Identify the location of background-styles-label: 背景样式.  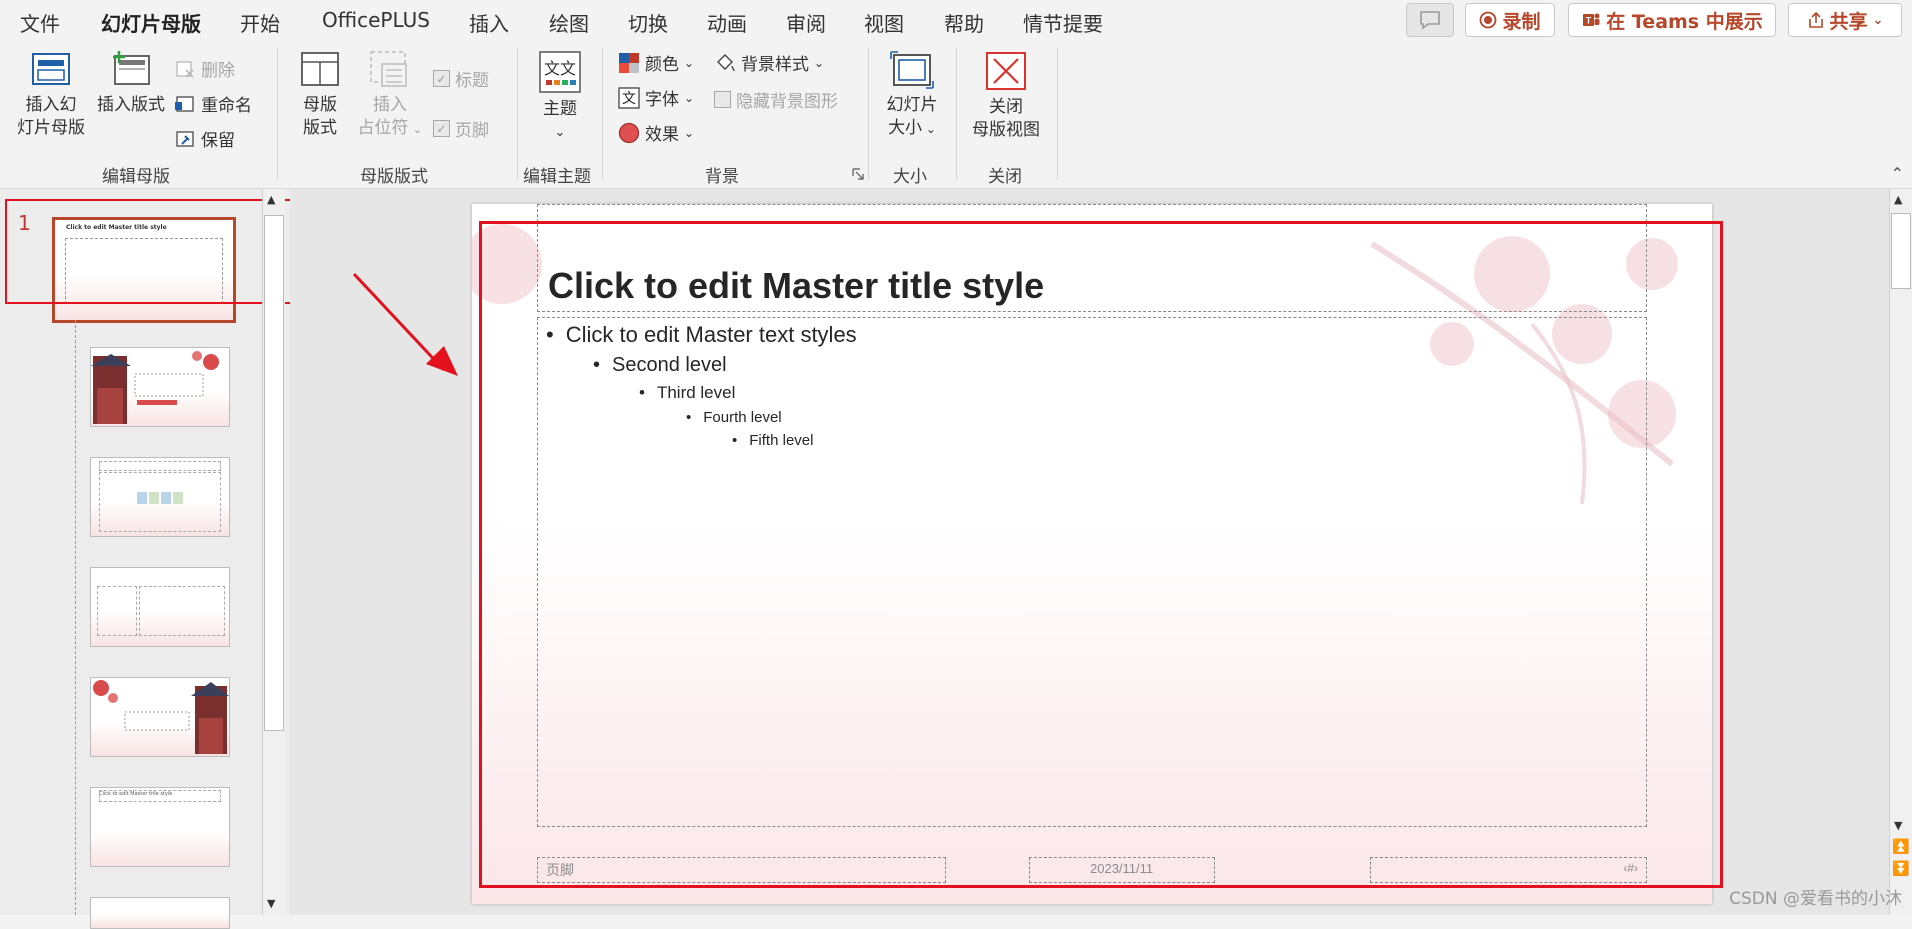
(775, 65).